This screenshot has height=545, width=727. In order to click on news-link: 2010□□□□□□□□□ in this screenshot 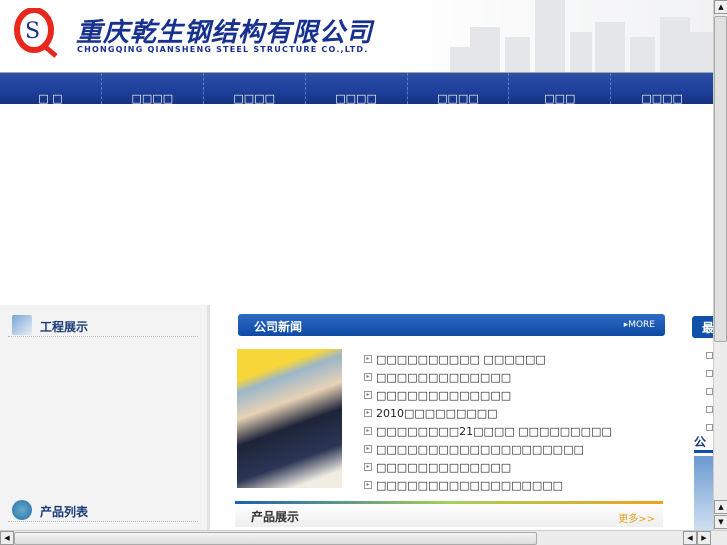, I will do `click(437, 413)`.